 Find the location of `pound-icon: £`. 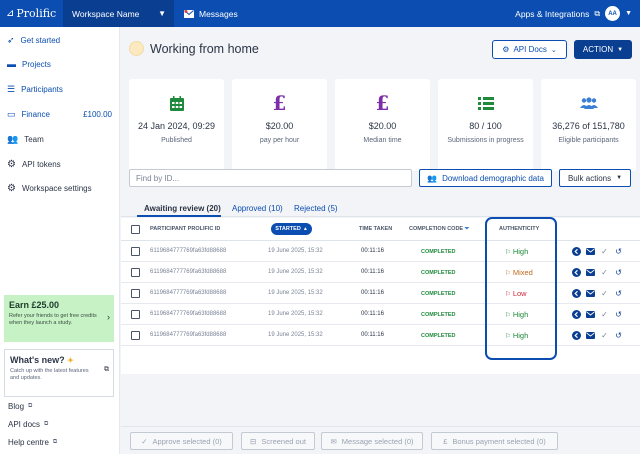

pound-icon: £ is located at coordinates (279, 103).